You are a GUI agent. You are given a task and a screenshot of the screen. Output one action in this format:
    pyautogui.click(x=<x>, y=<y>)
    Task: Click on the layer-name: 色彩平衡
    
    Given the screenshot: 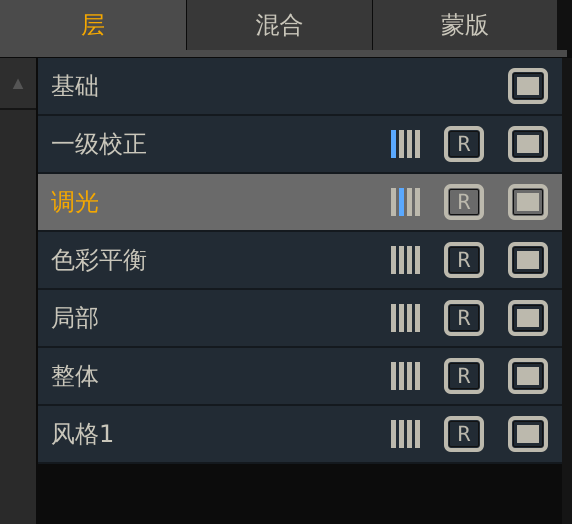 What is the action you would take?
    pyautogui.click(x=99, y=260)
    